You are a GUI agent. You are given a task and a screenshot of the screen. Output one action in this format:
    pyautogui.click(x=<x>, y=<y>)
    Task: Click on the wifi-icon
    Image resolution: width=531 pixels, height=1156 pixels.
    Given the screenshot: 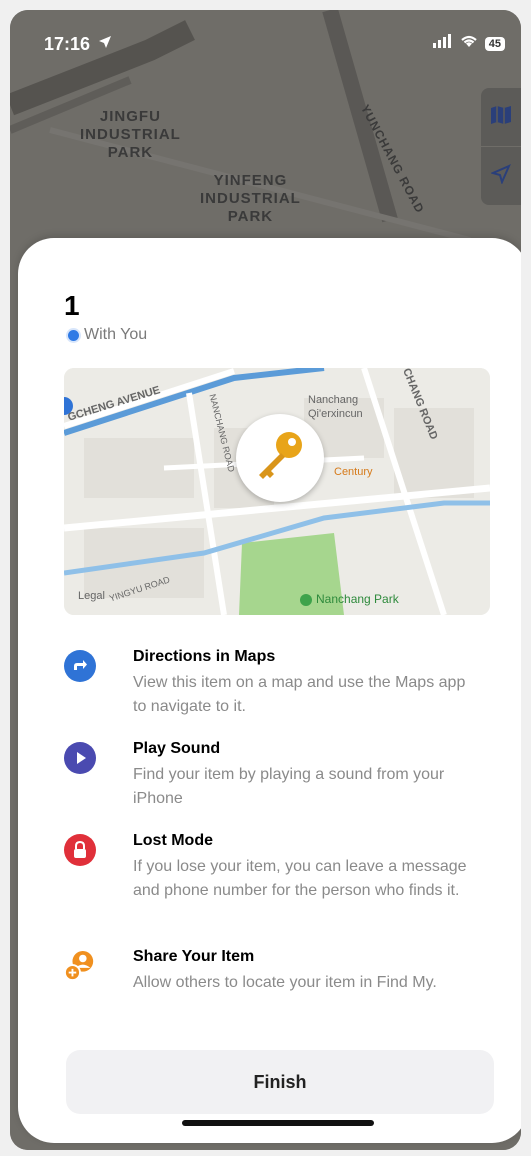 What is the action you would take?
    pyautogui.click(x=469, y=43)
    